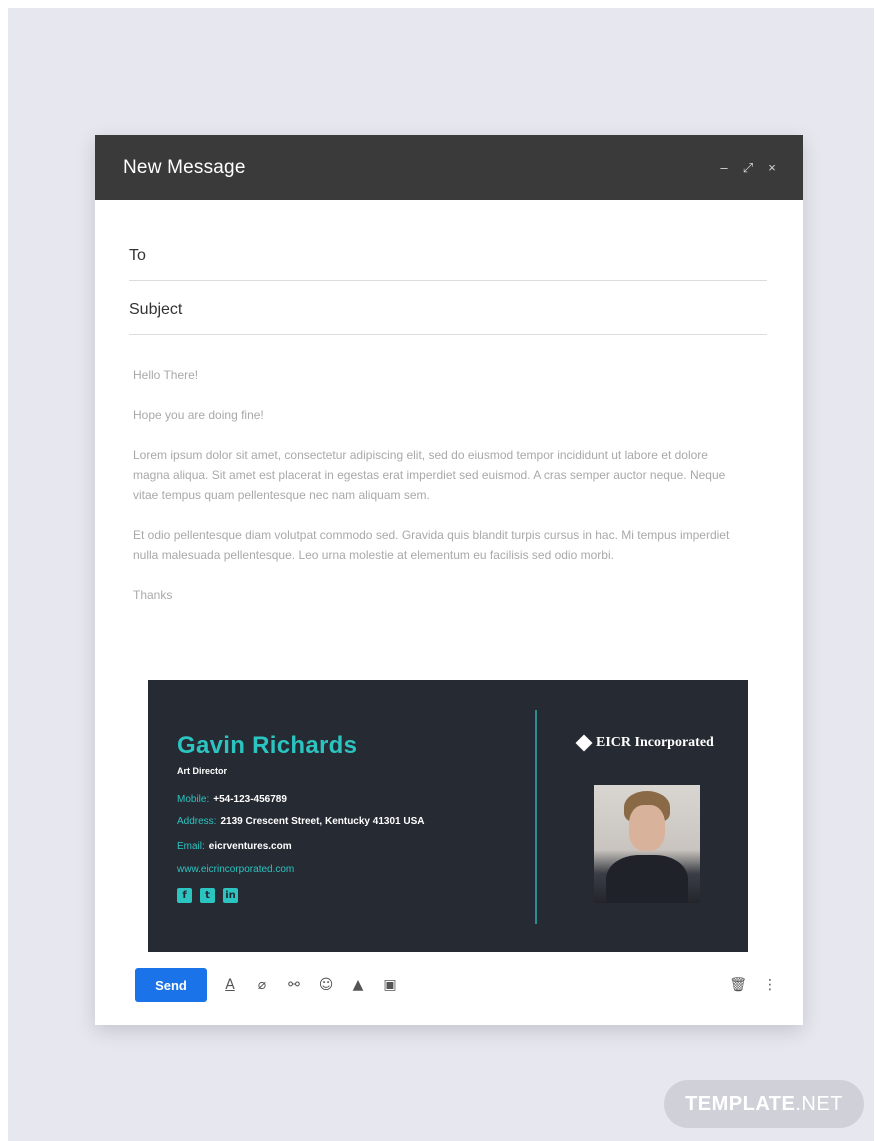 The height and width of the screenshot is (1141, 875). I want to click on company-logo: EICR Incorporated, so click(644, 743).